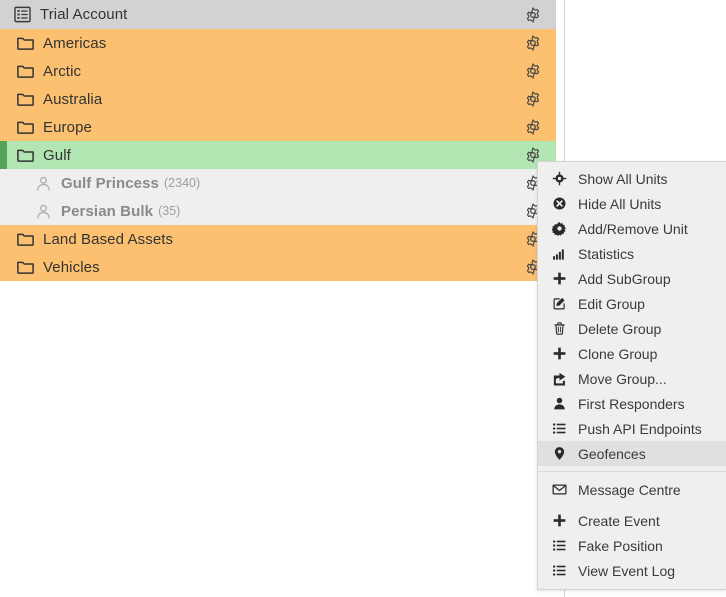  I want to click on trash-icon, so click(559, 328).